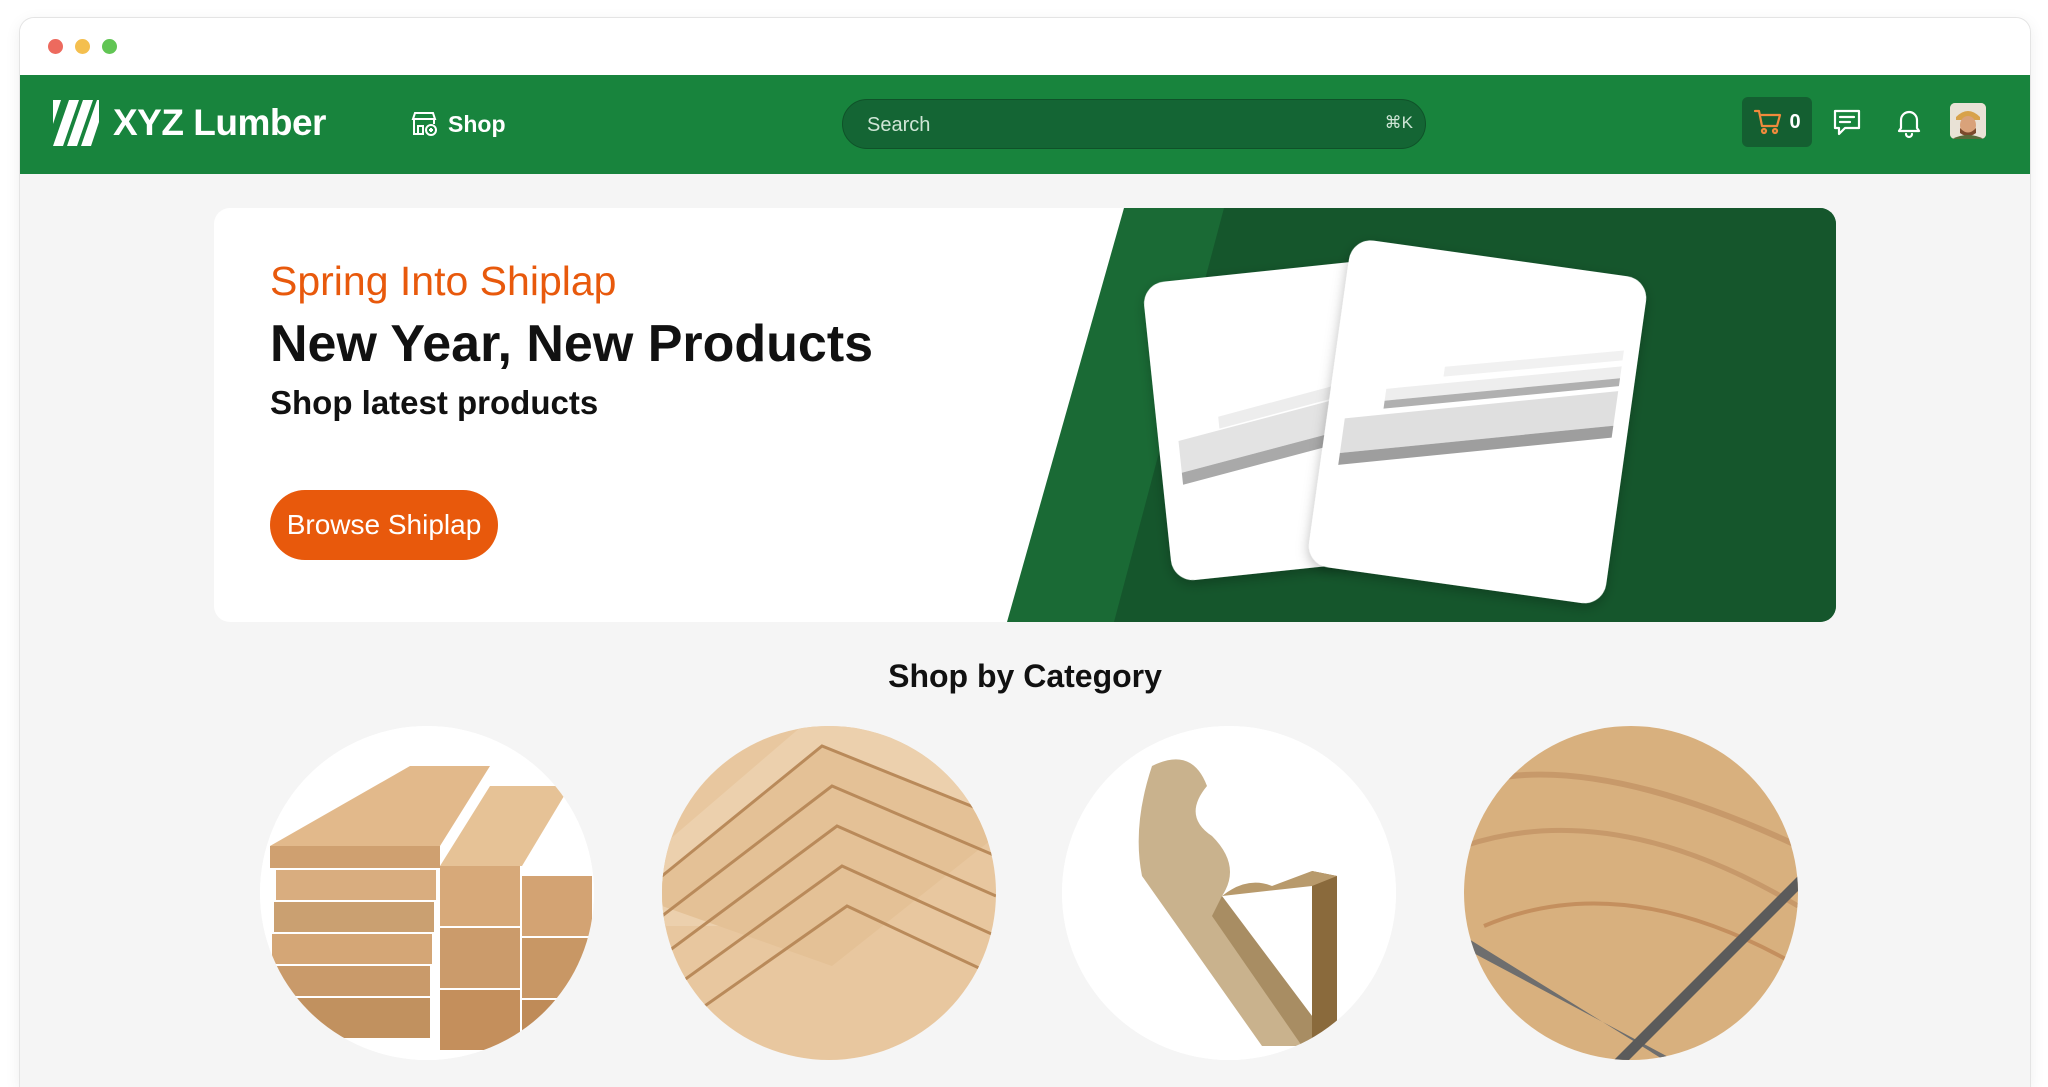 The width and height of the screenshot is (2048, 1087). I want to click on laminate-flooring-image, so click(1631, 893).